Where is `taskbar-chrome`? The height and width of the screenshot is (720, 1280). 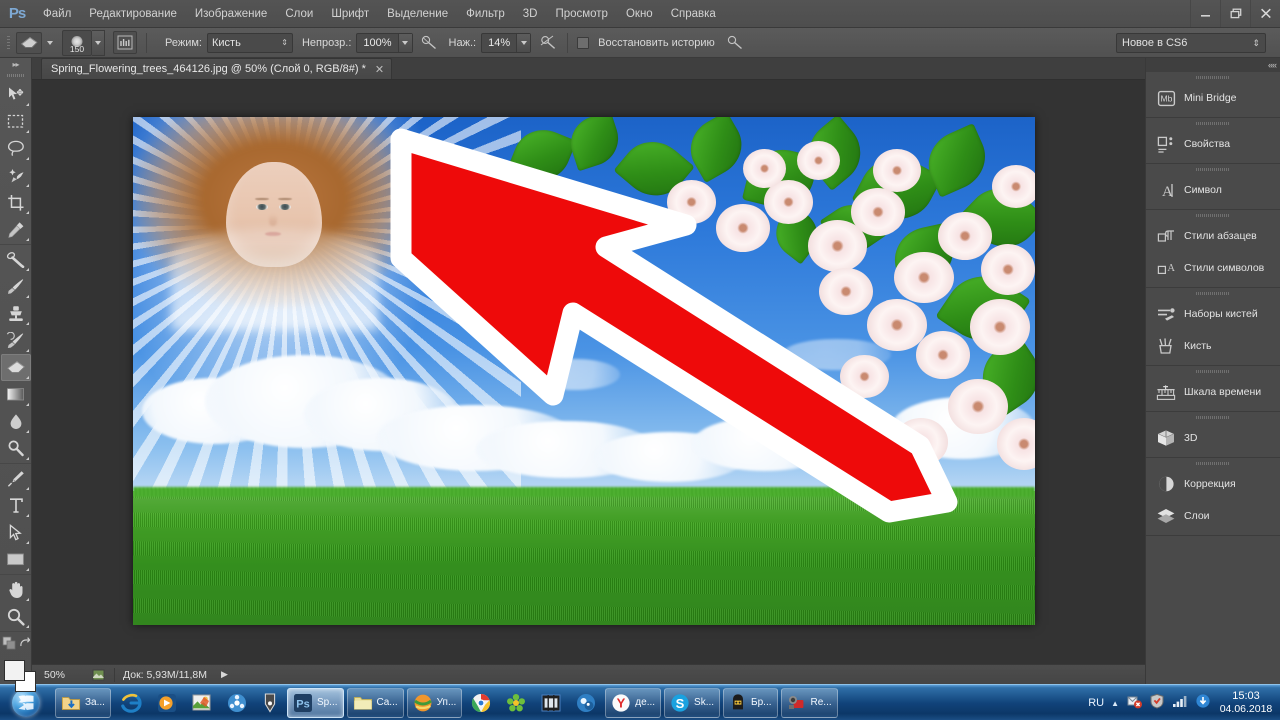
taskbar-chrome is located at coordinates (481, 703).